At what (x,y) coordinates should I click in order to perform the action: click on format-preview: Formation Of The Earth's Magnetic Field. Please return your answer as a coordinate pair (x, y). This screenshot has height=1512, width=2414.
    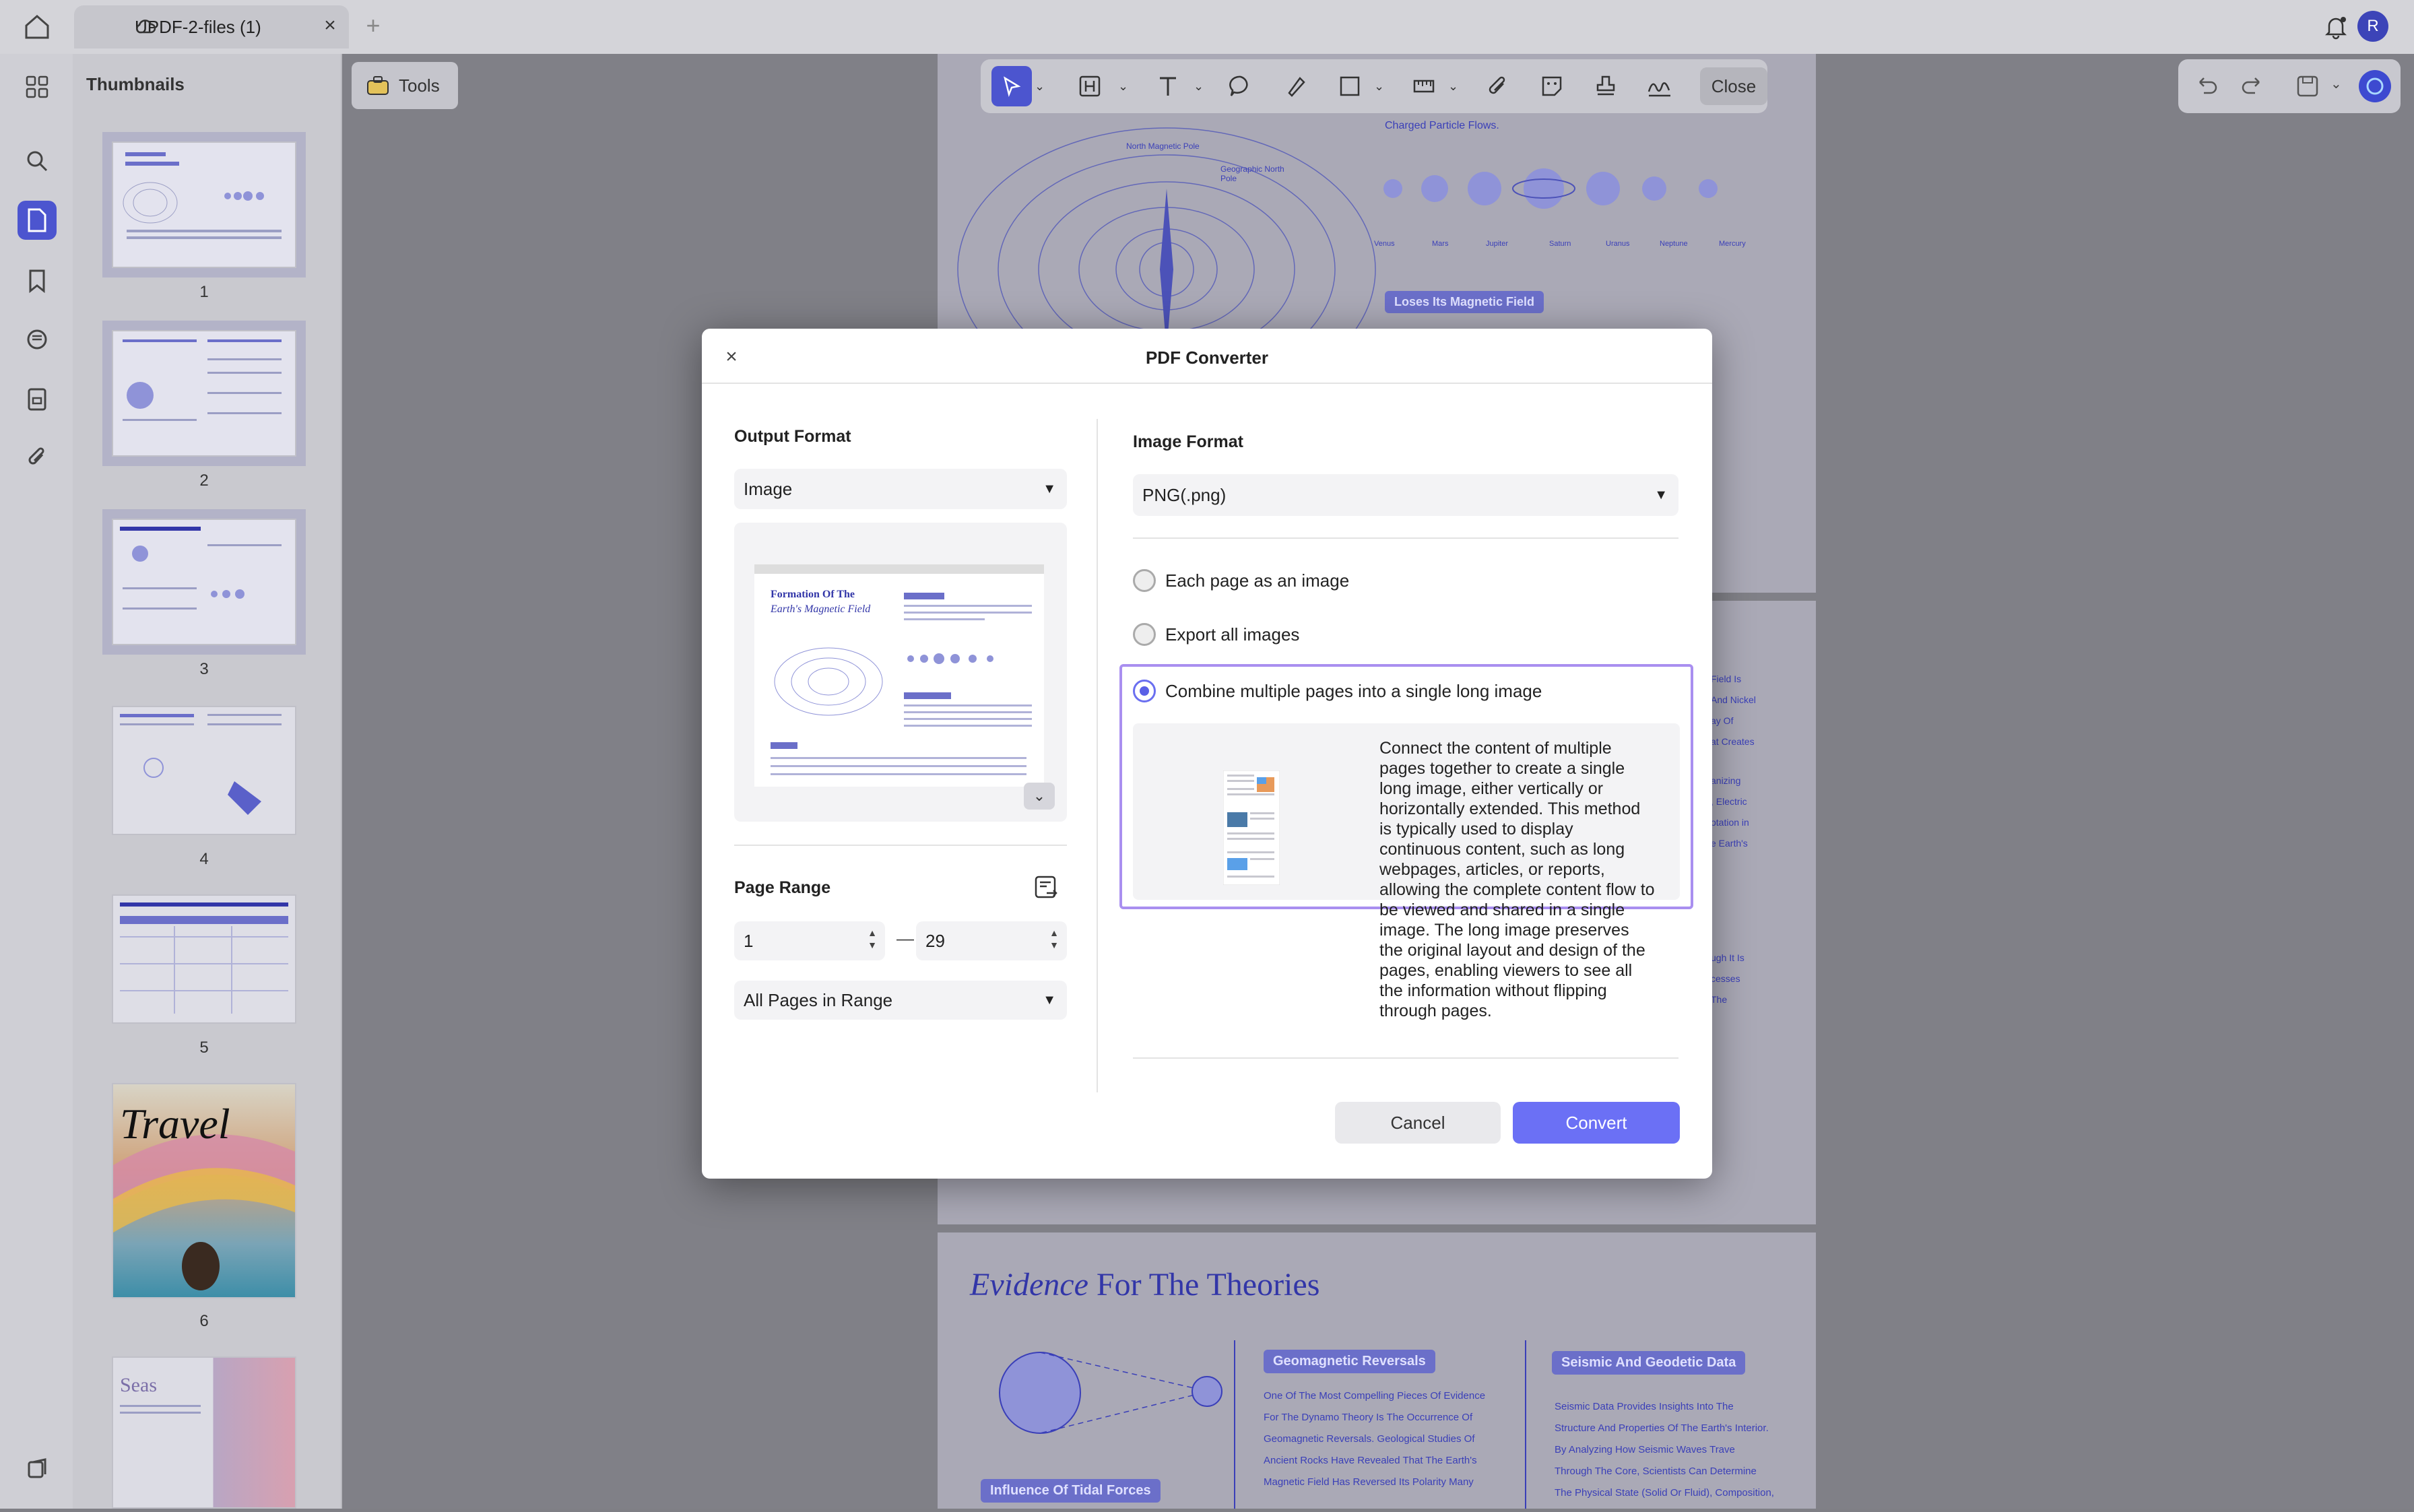
    Looking at the image, I should click on (900, 672).